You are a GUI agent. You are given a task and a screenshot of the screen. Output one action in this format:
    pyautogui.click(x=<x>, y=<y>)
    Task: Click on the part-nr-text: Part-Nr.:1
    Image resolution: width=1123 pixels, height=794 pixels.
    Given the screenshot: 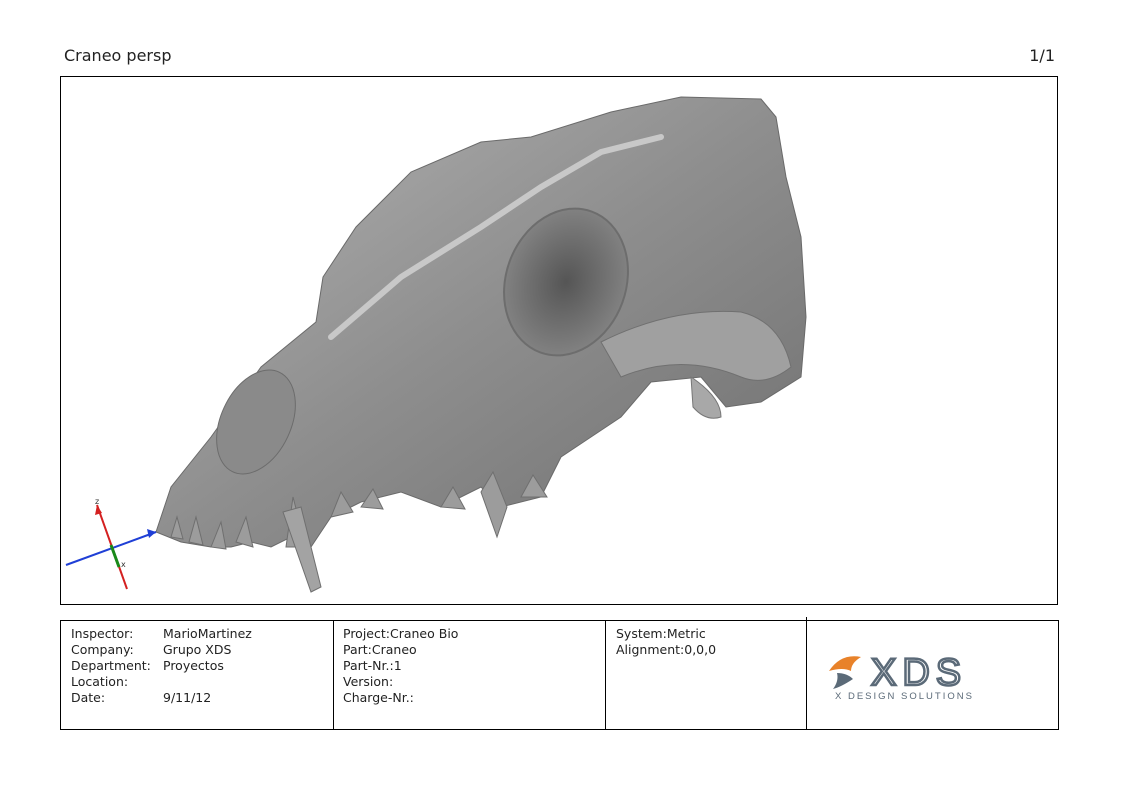 What is the action you would take?
    pyautogui.click(x=372, y=665)
    